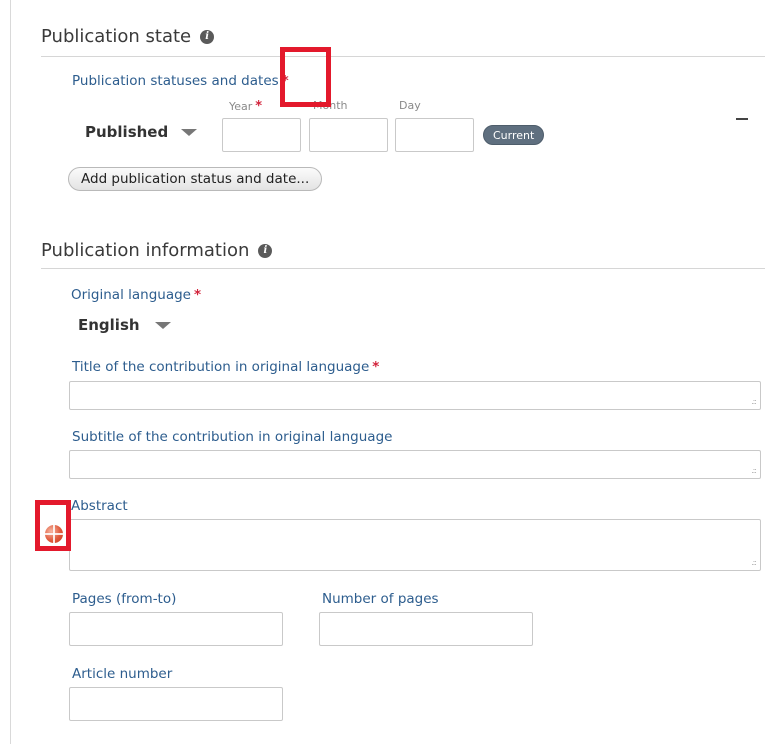 The height and width of the screenshot is (744, 781). I want to click on original-language-label-text: Original language, so click(131, 295).